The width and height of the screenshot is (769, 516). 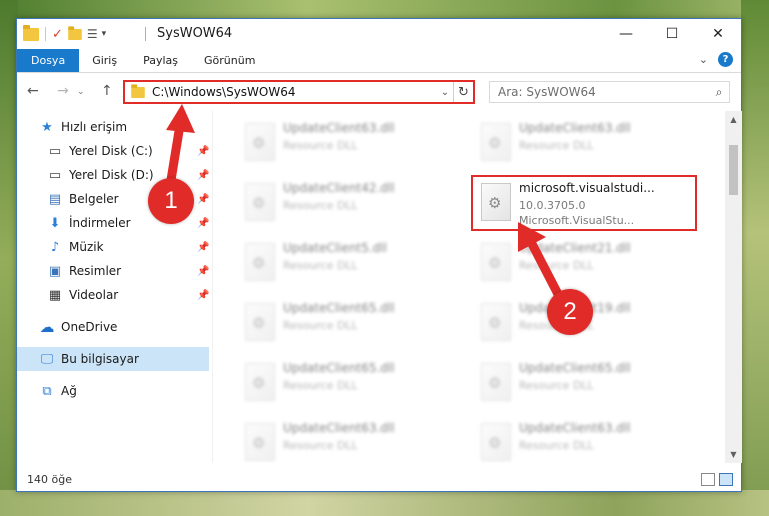 I want to click on toolbar-separator, so click(x=45, y=34).